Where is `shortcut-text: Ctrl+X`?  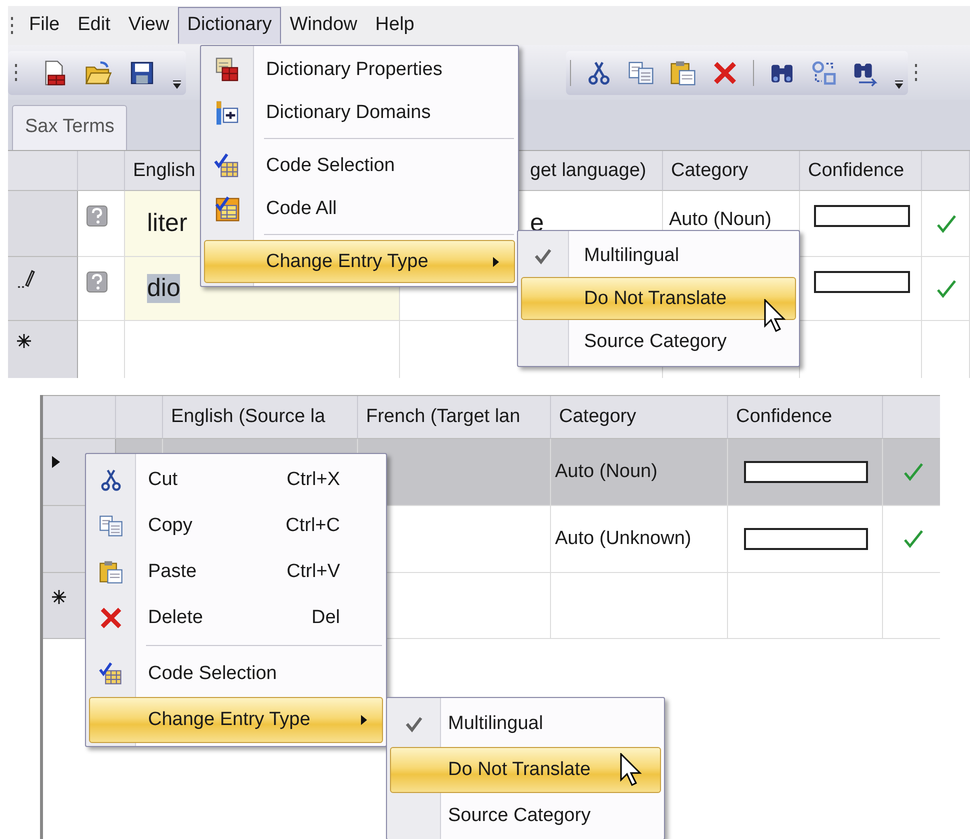 shortcut-text: Ctrl+X is located at coordinates (313, 480).